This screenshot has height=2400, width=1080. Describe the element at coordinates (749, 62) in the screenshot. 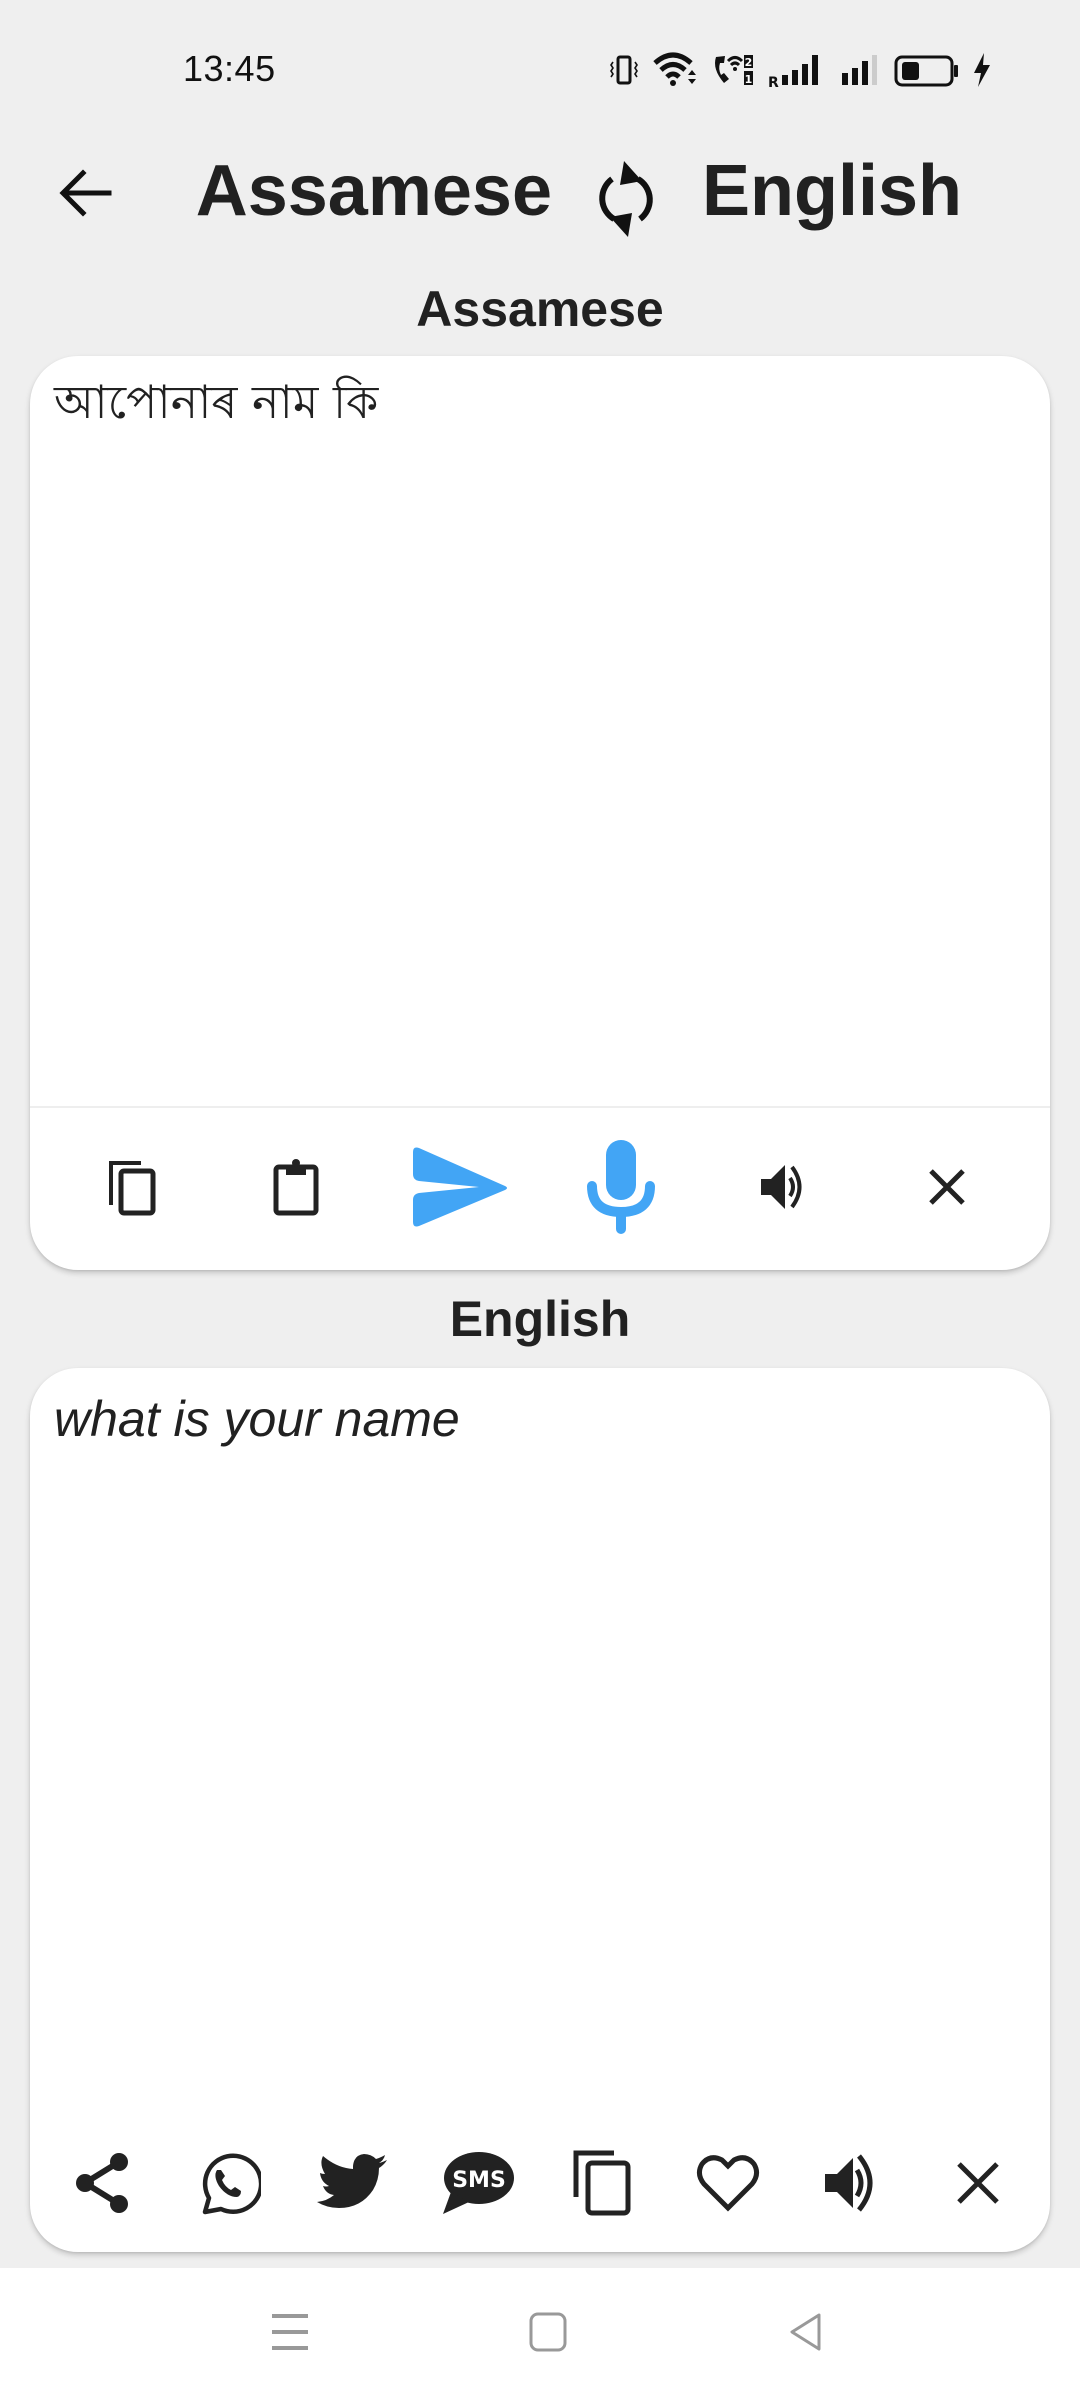

I see `svg-text: 2` at that location.